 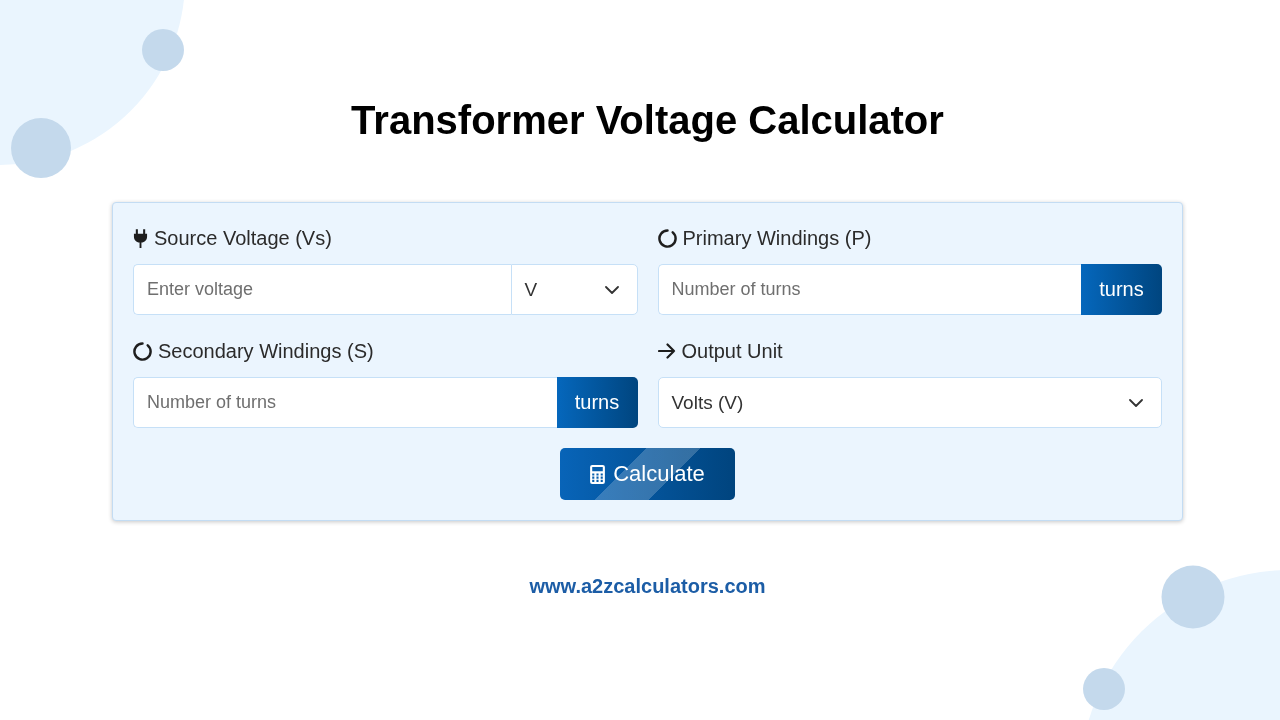 What do you see at coordinates (777, 238) in the screenshot?
I see `field-label: Primary Windings (P)` at bounding box center [777, 238].